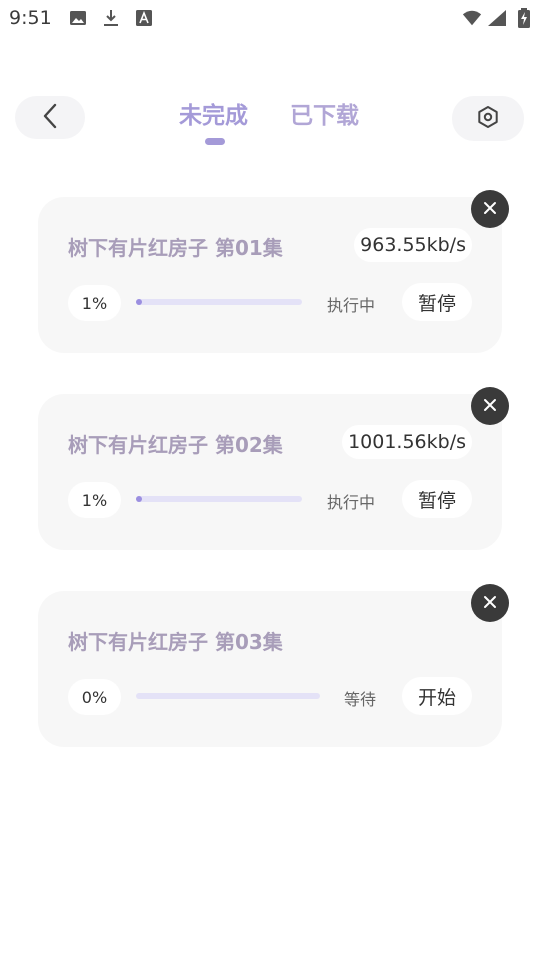 This screenshot has width=540, height=960. I want to click on settings-button, so click(488, 118).